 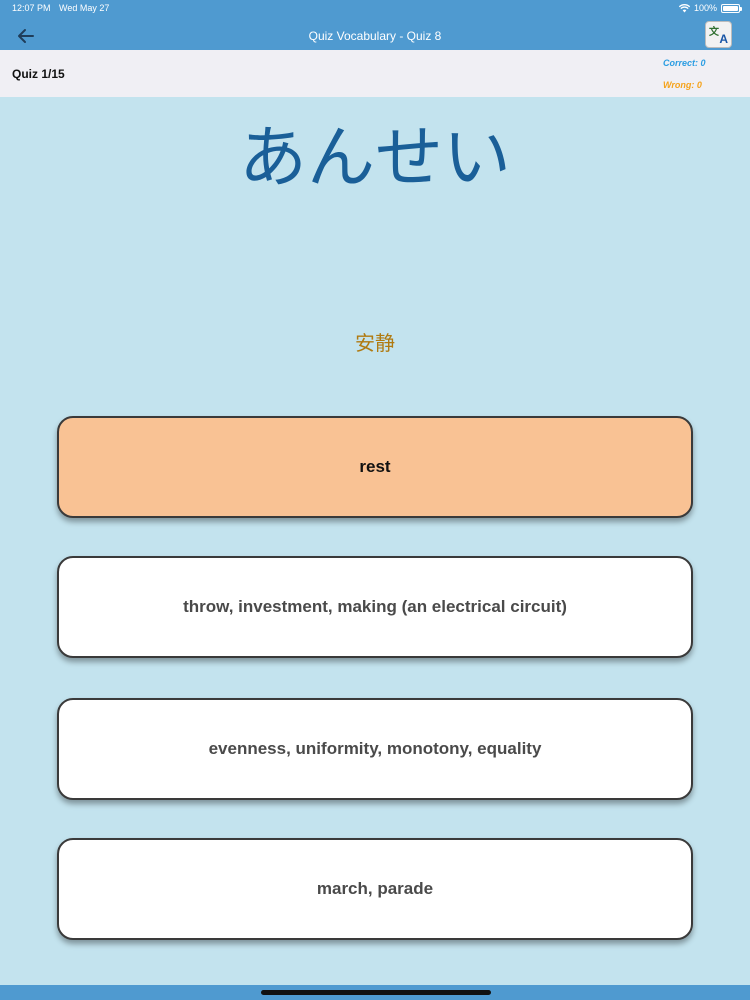 What do you see at coordinates (684, 63) in the screenshot?
I see `correct-count: Correct: 0` at bounding box center [684, 63].